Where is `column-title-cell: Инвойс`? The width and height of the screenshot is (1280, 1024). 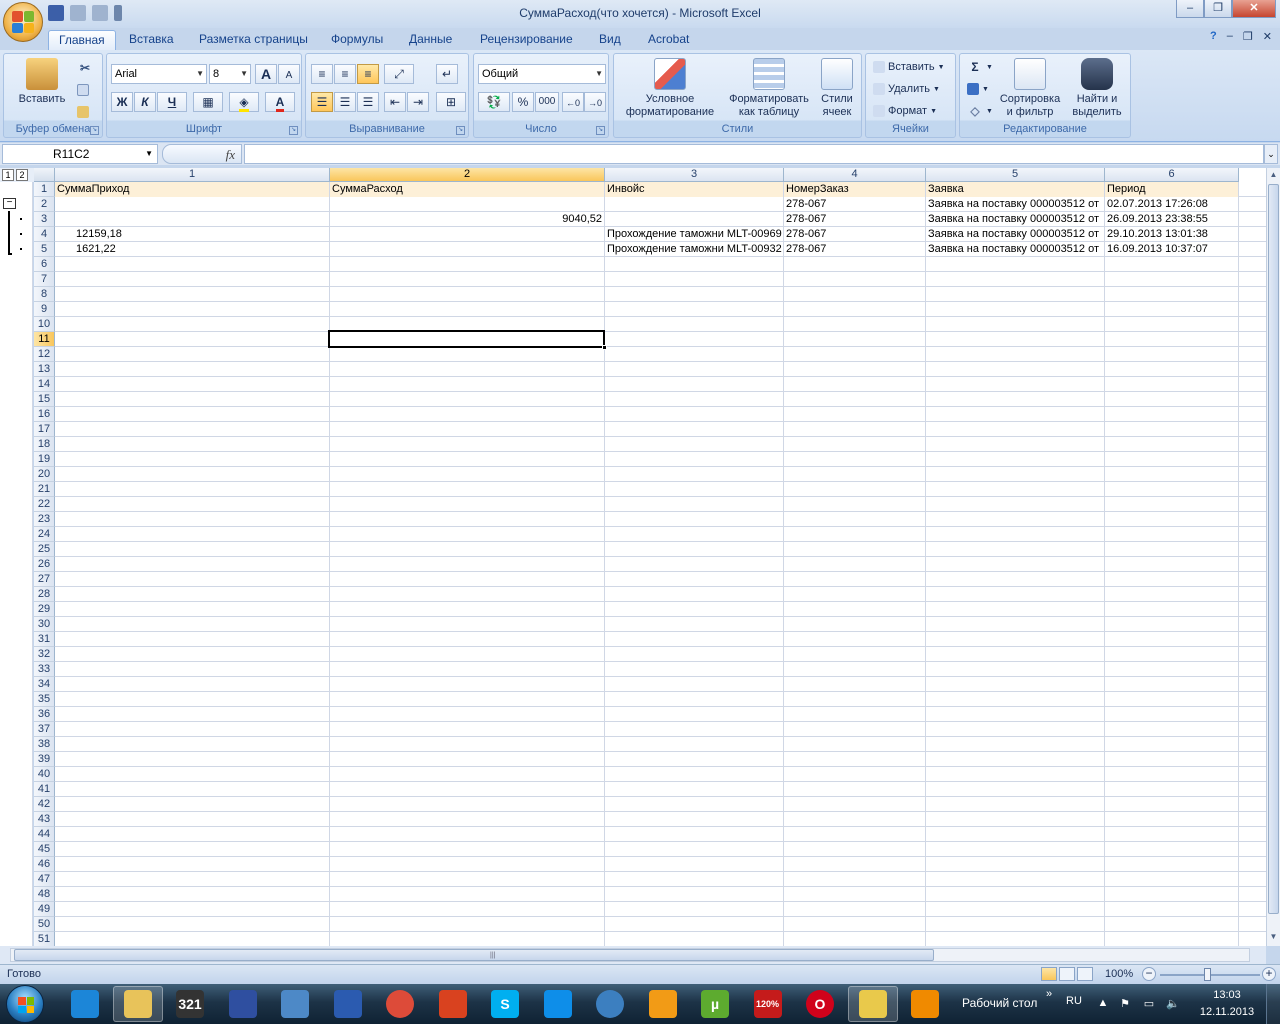
column-title-cell: Инвойс is located at coordinates (694, 189).